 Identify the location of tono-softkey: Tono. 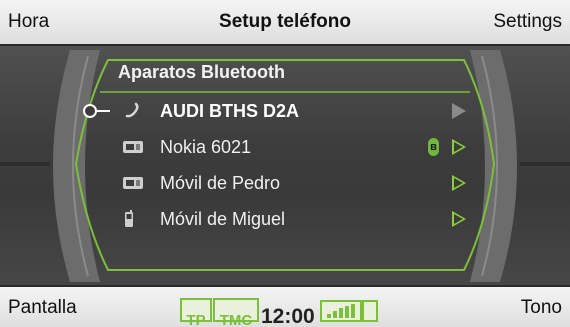
(541, 307).